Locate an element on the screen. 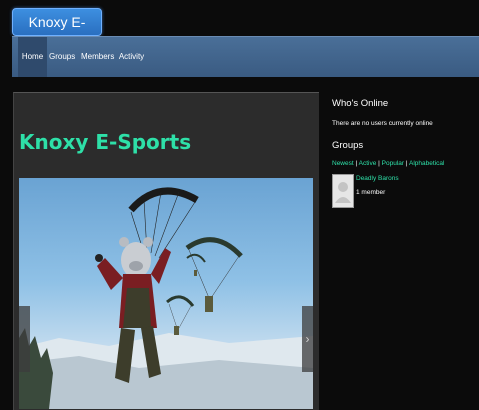  nav-item-home: Home is located at coordinates (32, 57).